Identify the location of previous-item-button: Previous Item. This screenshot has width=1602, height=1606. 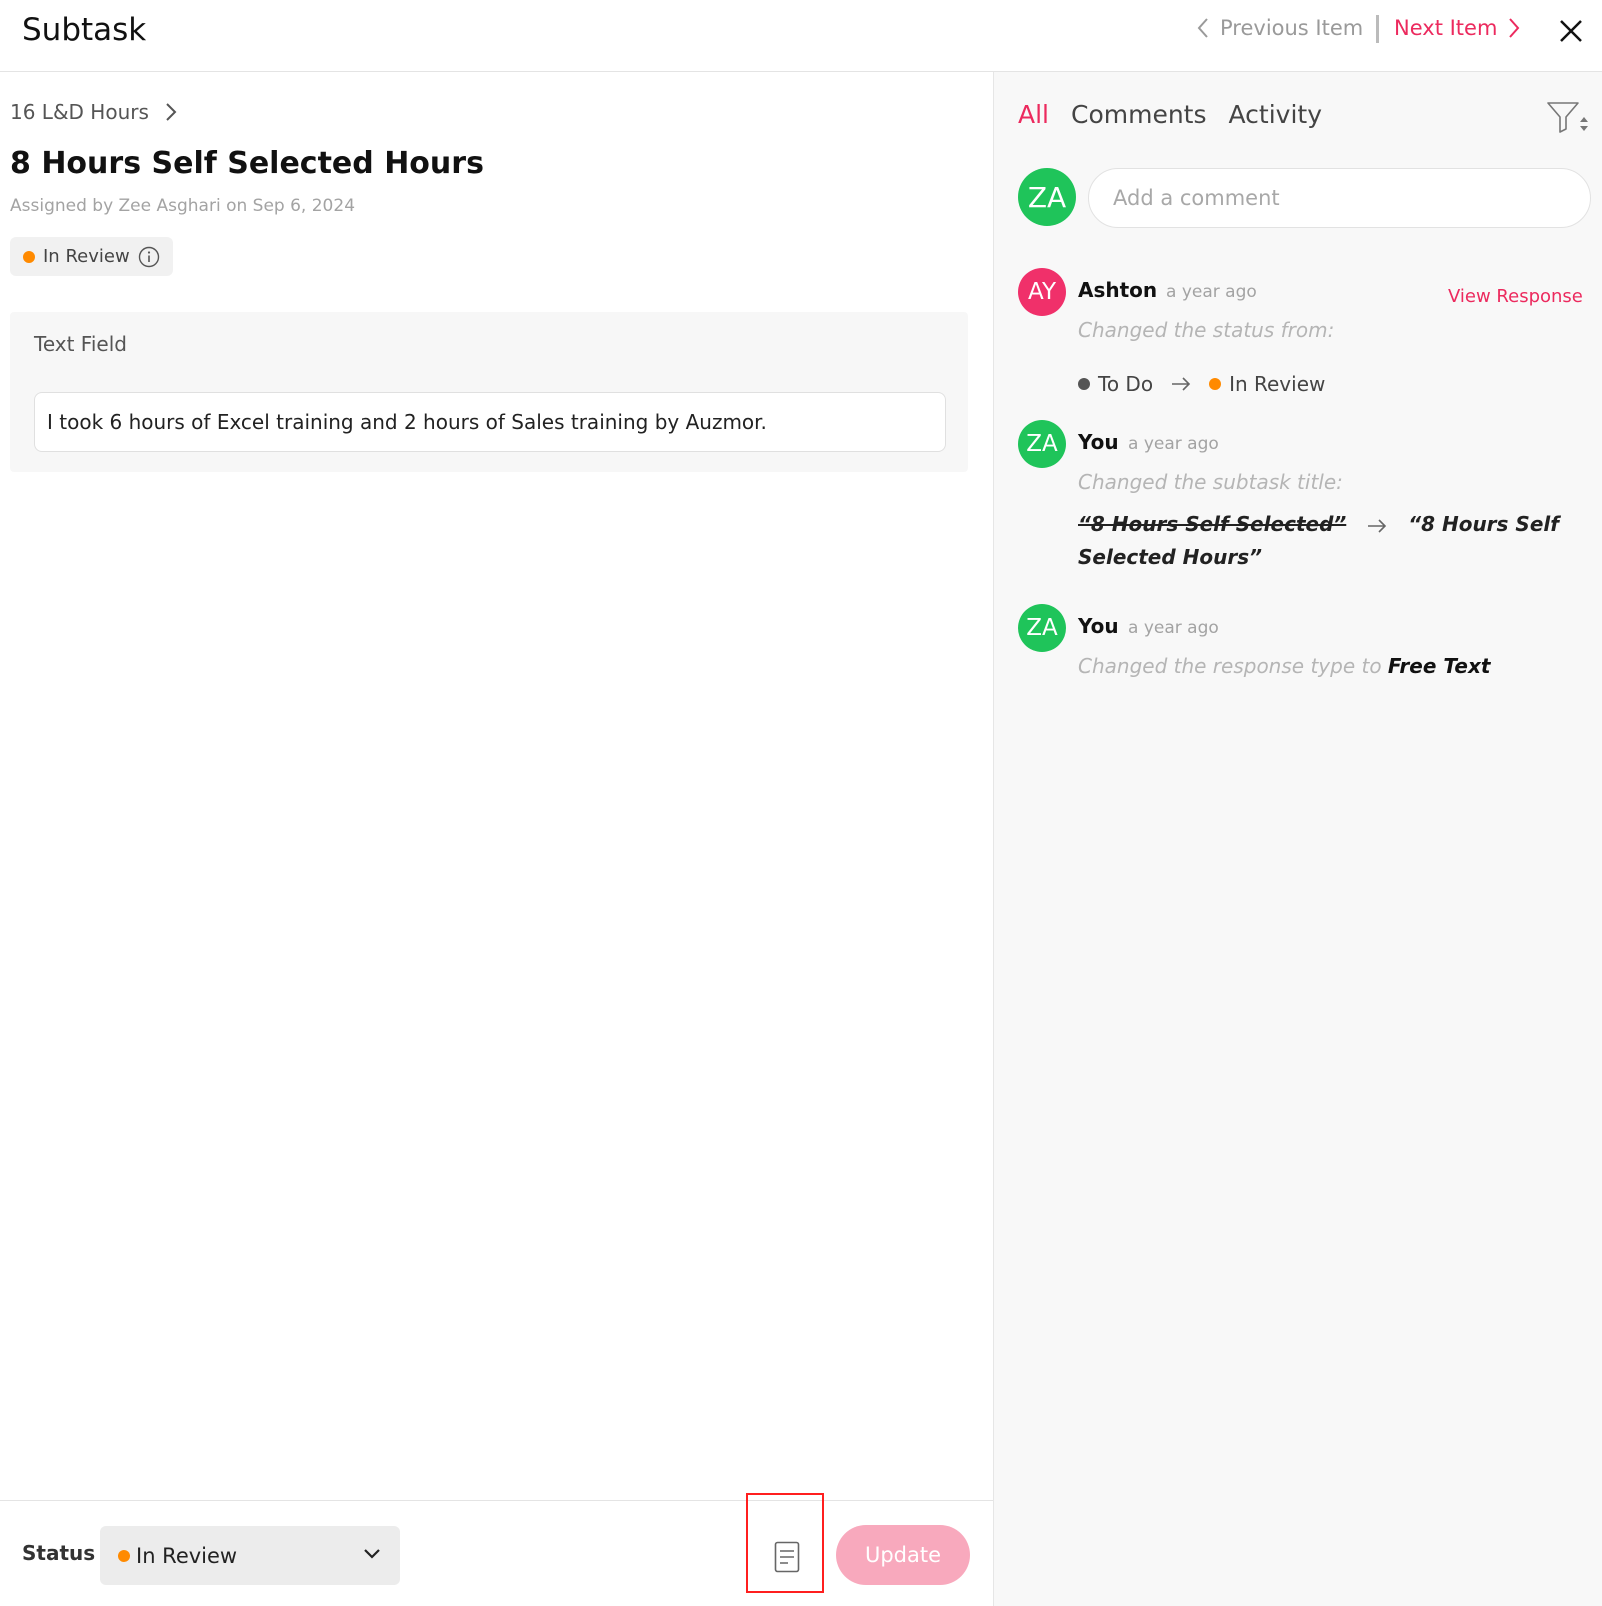
(1279, 28).